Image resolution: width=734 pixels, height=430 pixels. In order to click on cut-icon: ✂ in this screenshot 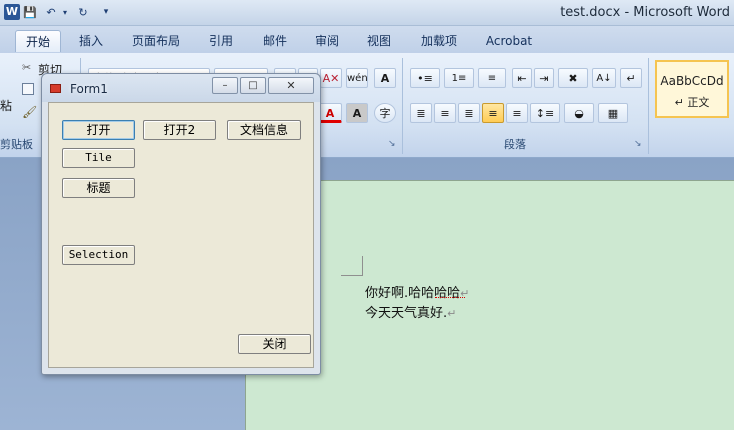, I will do `click(26, 67)`.